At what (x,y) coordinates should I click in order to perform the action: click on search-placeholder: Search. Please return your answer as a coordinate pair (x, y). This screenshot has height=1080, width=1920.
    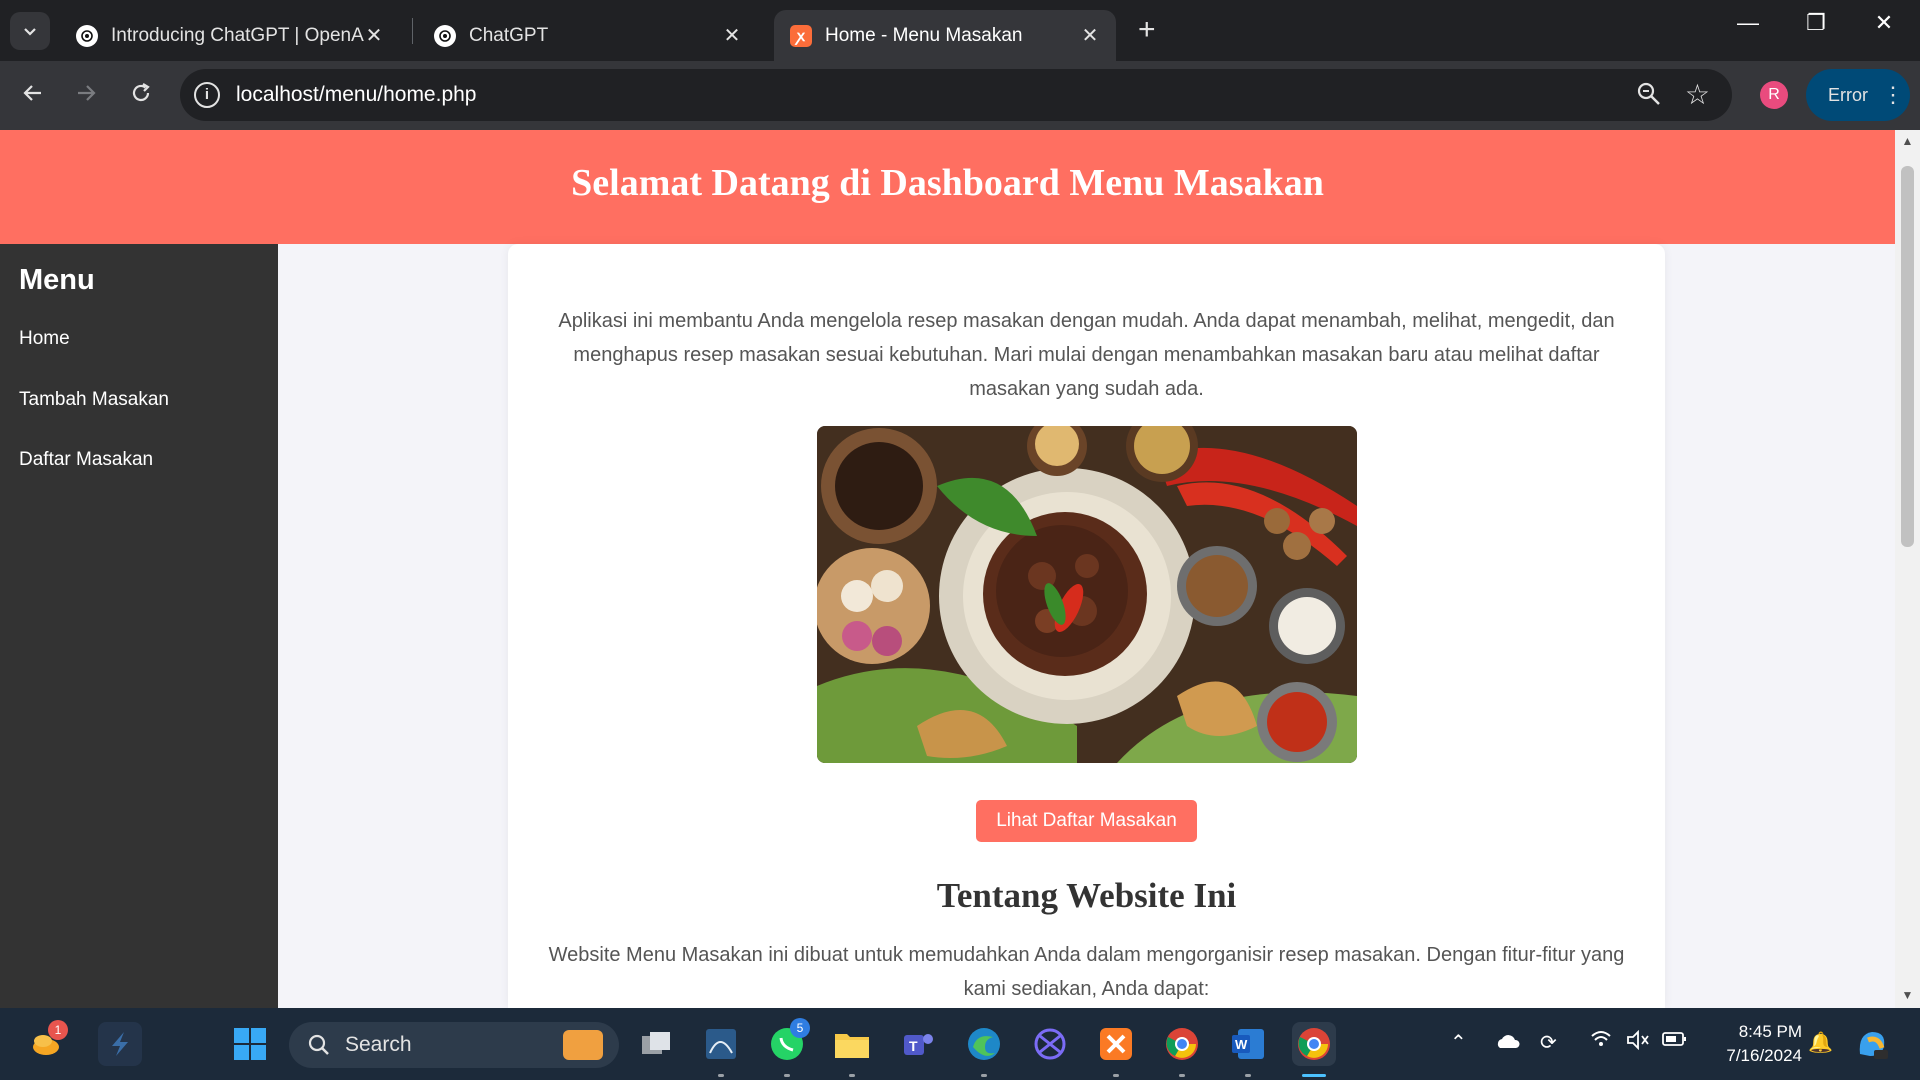
    Looking at the image, I should click on (378, 1044).